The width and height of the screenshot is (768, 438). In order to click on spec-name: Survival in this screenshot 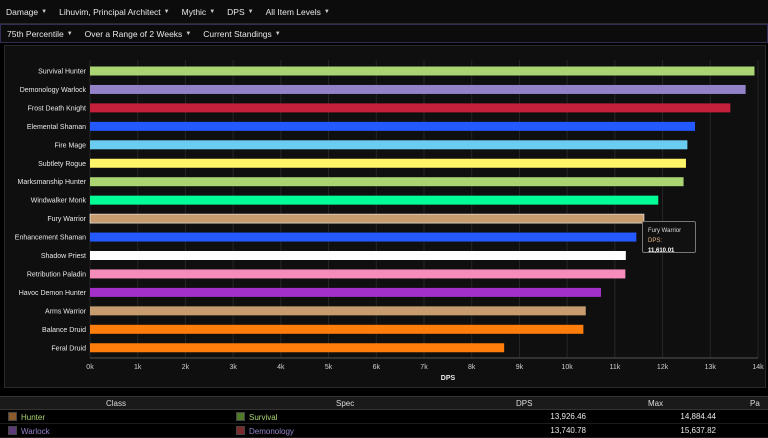, I will do `click(263, 417)`.